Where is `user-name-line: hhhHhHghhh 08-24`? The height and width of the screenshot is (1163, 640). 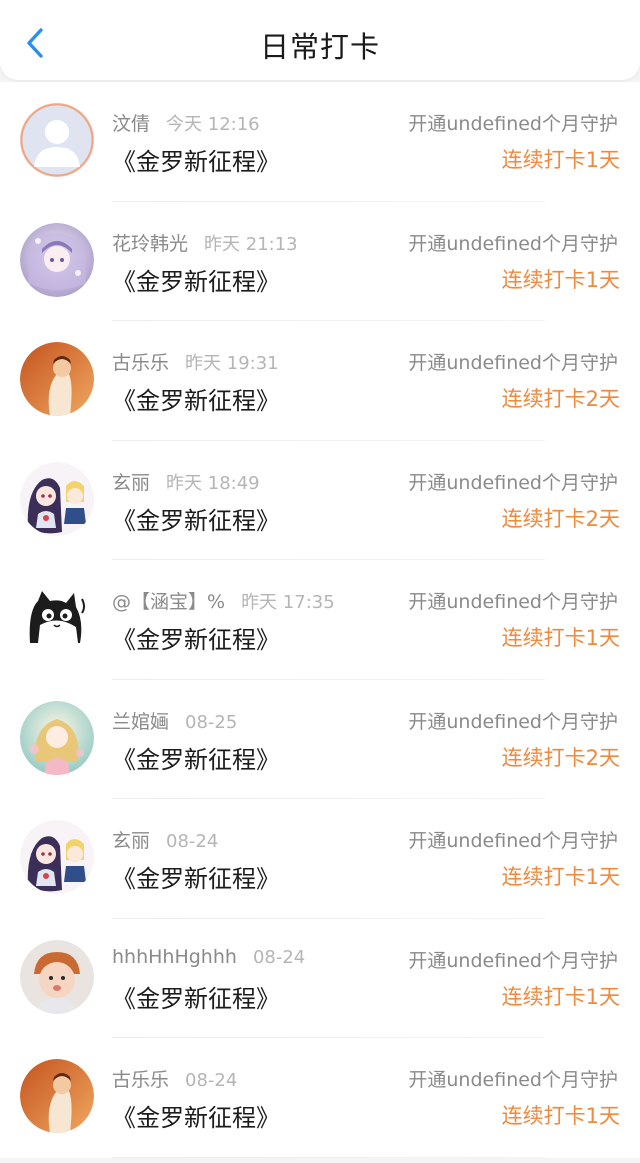 user-name-line: hhhHhHghhh 08-24 is located at coordinates (208, 957).